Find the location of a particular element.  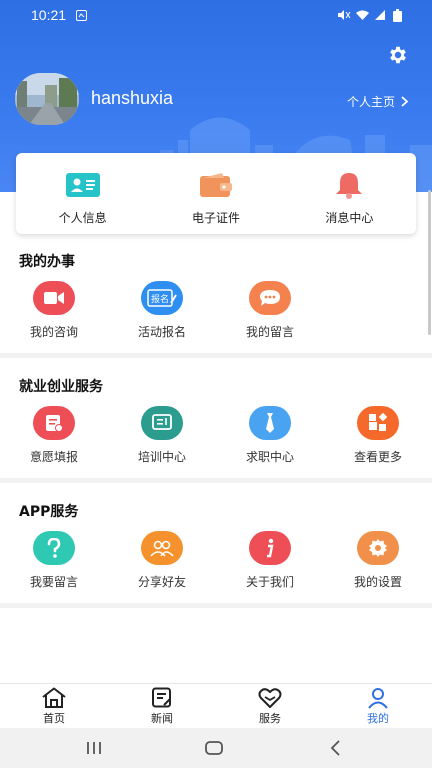

signup-icon: 报名 is located at coordinates (162, 298).